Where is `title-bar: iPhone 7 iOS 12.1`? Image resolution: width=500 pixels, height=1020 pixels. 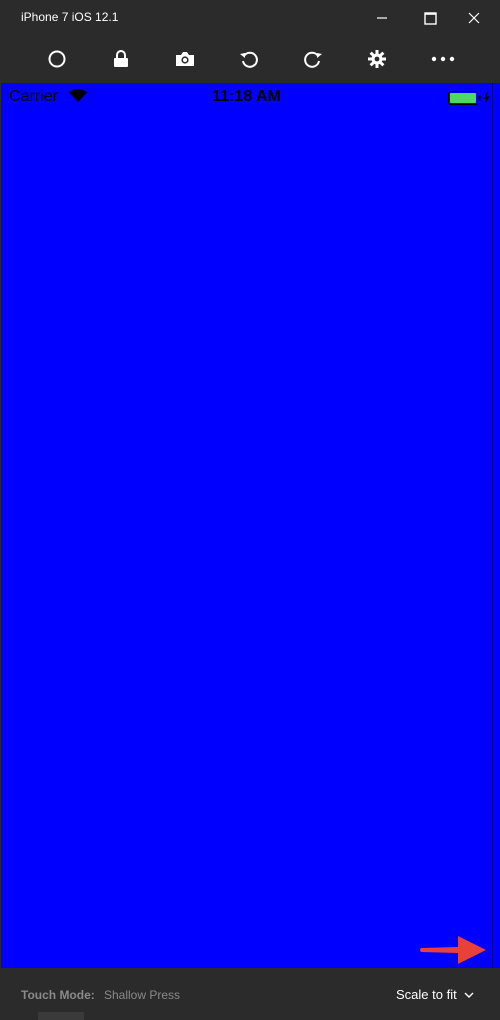
title-bar: iPhone 7 iOS 12.1 is located at coordinates (250, 18).